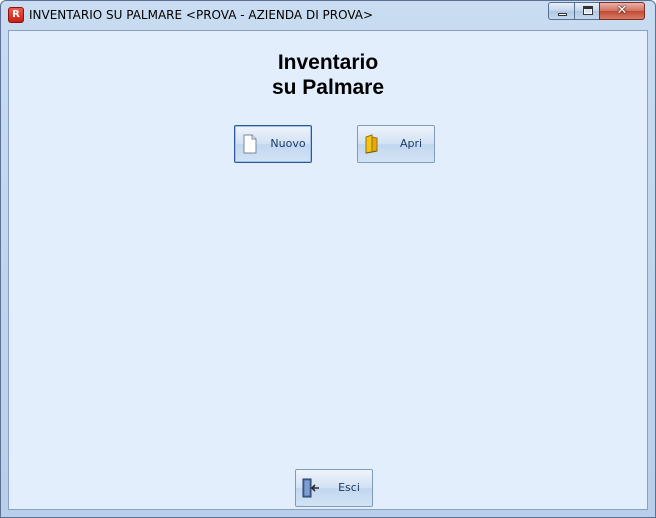 This screenshot has height=518, width=656. What do you see at coordinates (250, 144) in the screenshot?
I see `new-document-icon` at bounding box center [250, 144].